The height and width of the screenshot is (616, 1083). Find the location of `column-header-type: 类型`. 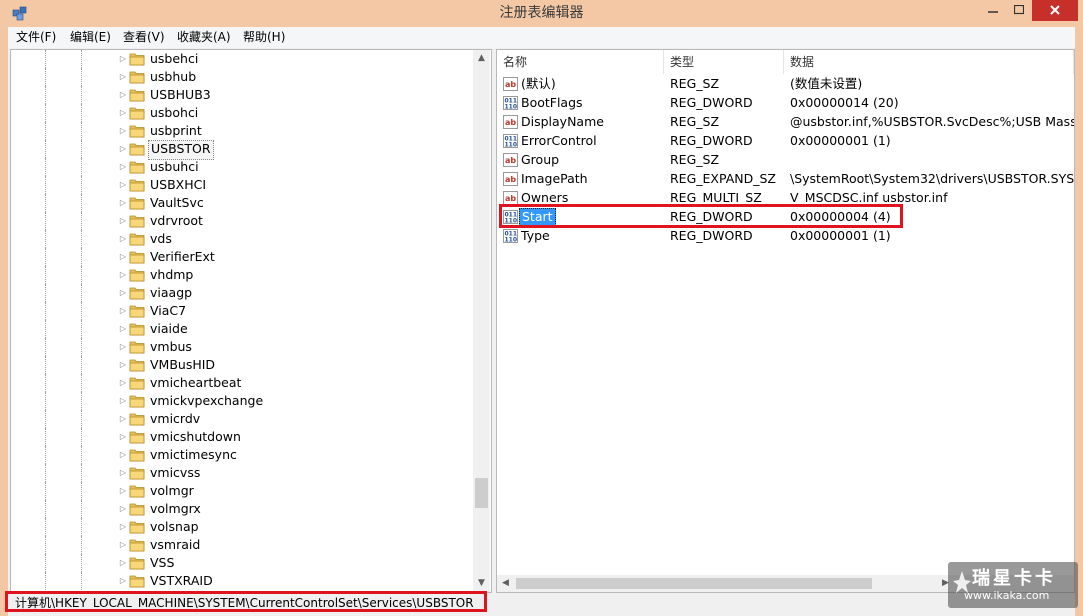

column-header-type: 类型 is located at coordinates (724, 62).